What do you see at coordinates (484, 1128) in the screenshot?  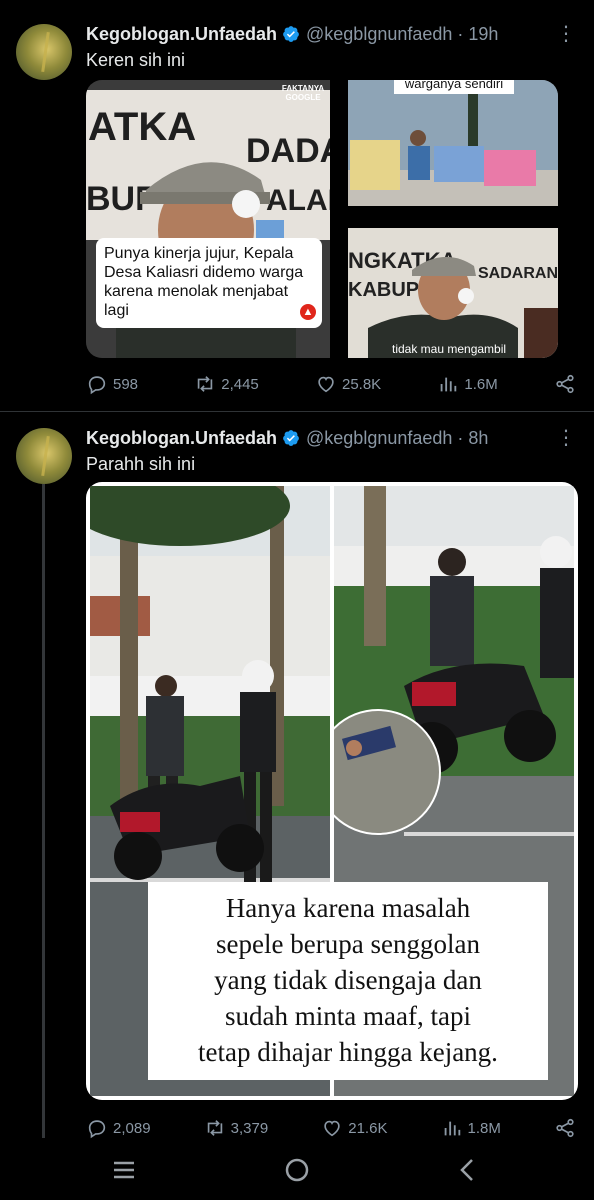 I see `views-count: 1.8M` at bounding box center [484, 1128].